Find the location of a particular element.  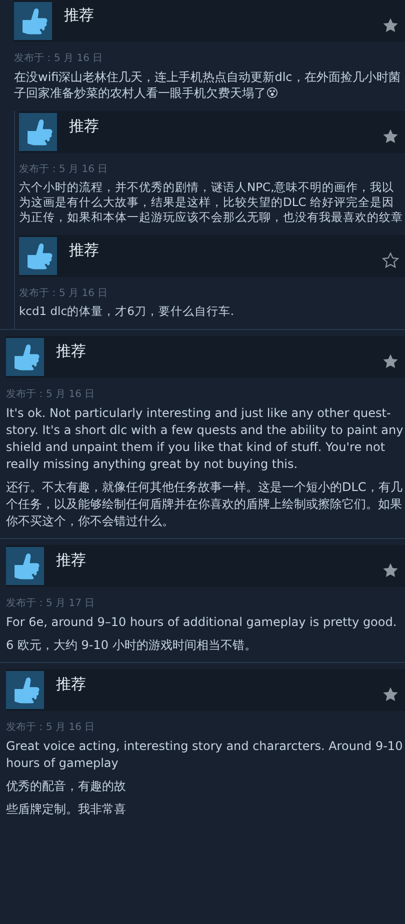

review-text: 6 欧元，大约 9-10 小时的游戏时间相当不错。 is located at coordinates (132, 645).